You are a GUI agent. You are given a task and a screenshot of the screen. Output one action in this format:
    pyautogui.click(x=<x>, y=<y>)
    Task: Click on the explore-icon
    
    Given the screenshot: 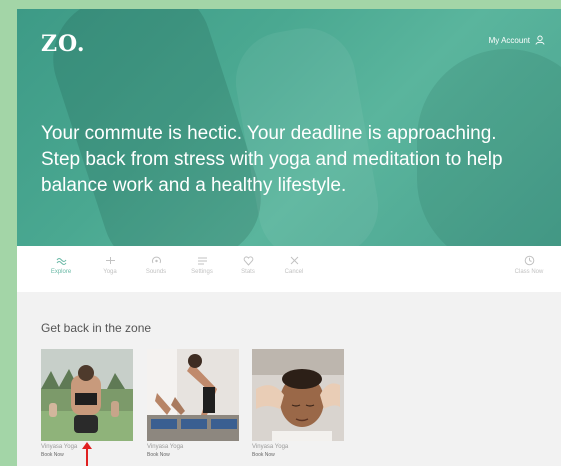 What is the action you would take?
    pyautogui.click(x=61, y=261)
    